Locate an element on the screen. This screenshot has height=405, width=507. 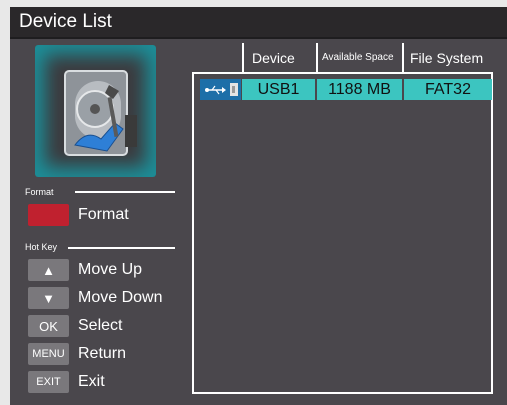
menu-key-button: MENU is located at coordinates (48, 354).